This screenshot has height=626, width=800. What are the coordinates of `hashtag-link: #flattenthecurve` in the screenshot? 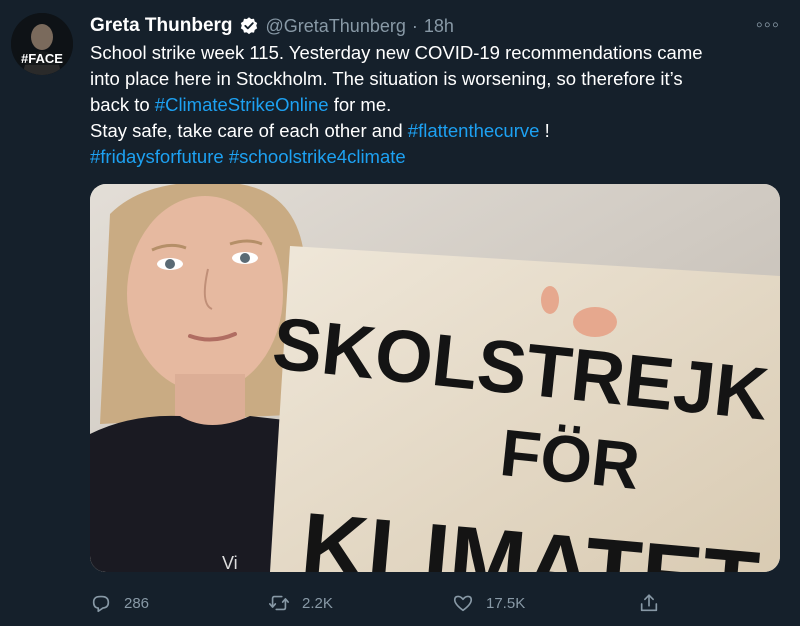 It's located at (474, 130).